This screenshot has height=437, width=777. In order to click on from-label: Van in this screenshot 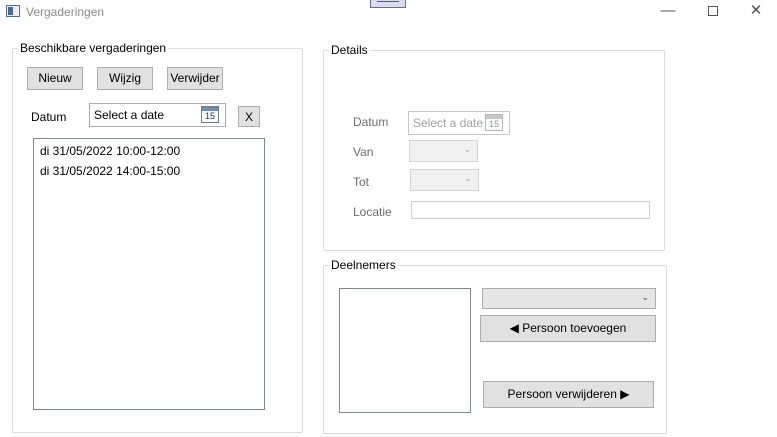, I will do `click(363, 152)`.